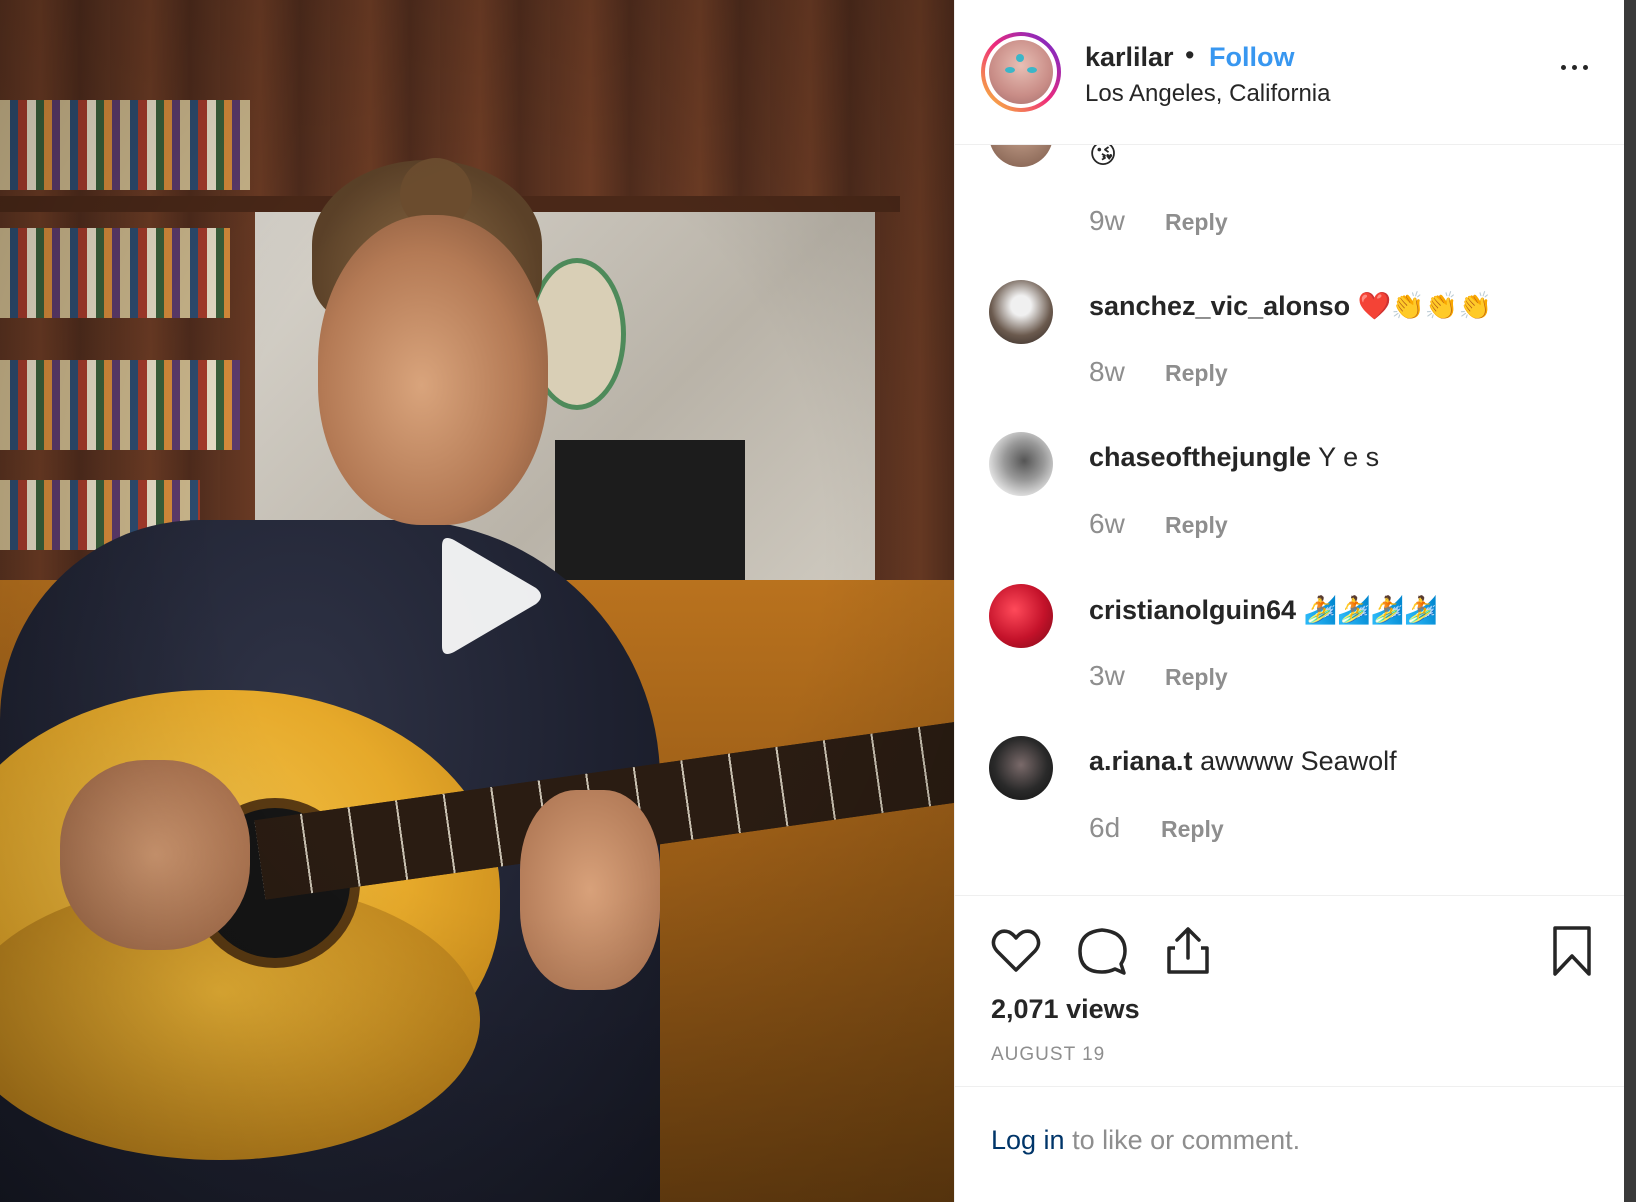  Describe the element at coordinates (1192, 610) in the screenshot. I see `comment-username: cristianolguin64` at that location.